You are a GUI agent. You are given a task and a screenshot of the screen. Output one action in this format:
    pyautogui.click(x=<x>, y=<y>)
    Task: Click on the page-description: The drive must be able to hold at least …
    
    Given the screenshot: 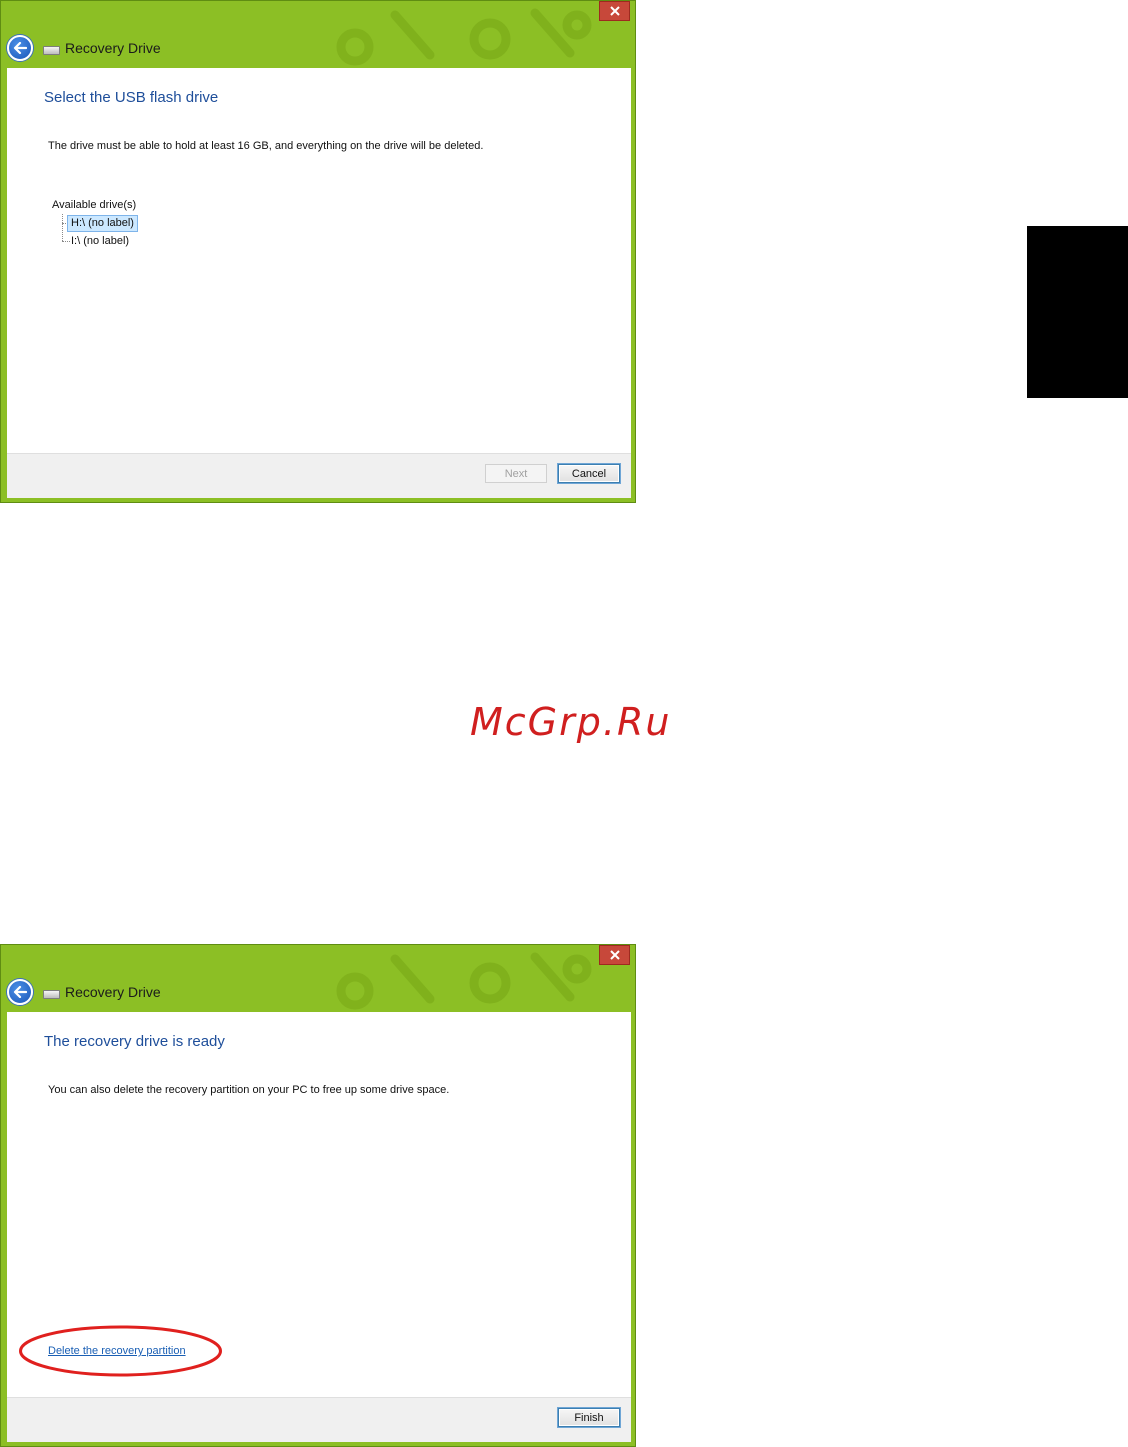 What is the action you would take?
    pyautogui.click(x=266, y=146)
    